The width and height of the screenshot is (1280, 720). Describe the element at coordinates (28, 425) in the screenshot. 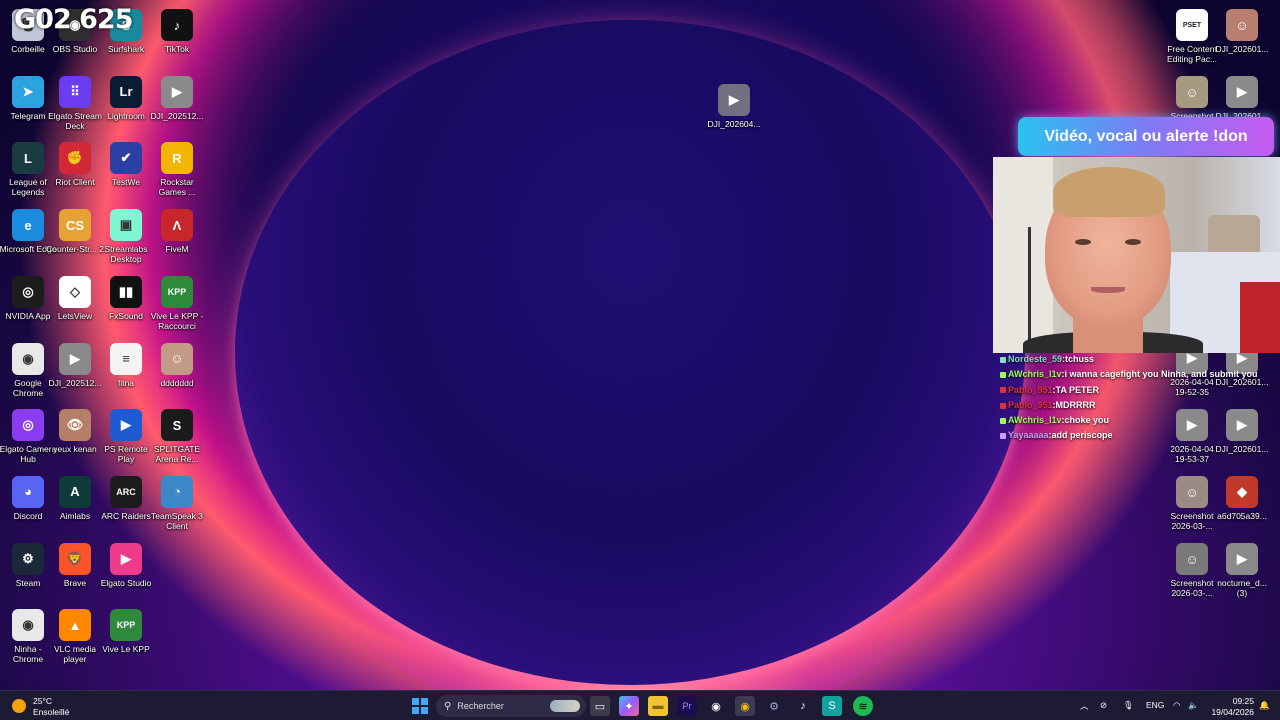

I see `camera-hub-icon: ◎` at that location.